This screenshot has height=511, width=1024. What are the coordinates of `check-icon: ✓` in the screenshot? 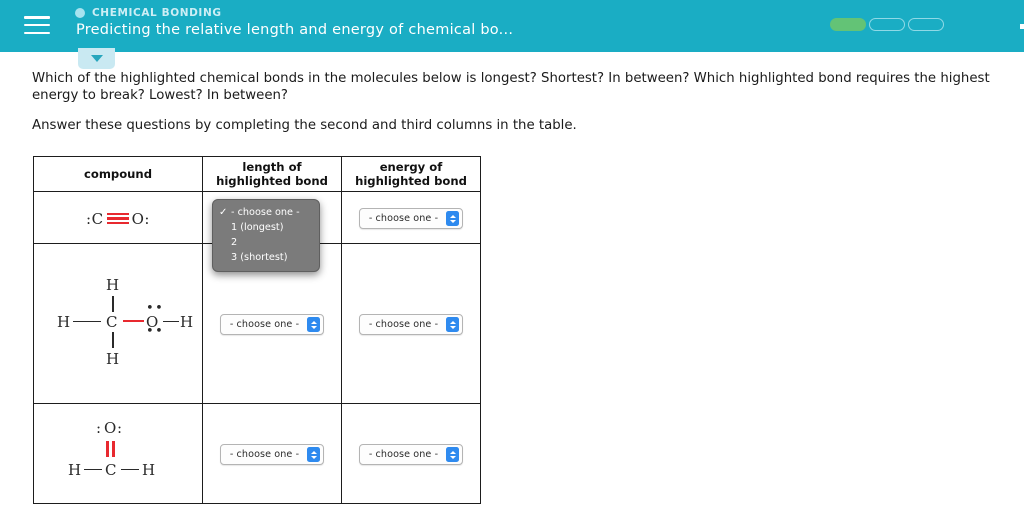 It's located at (223, 212).